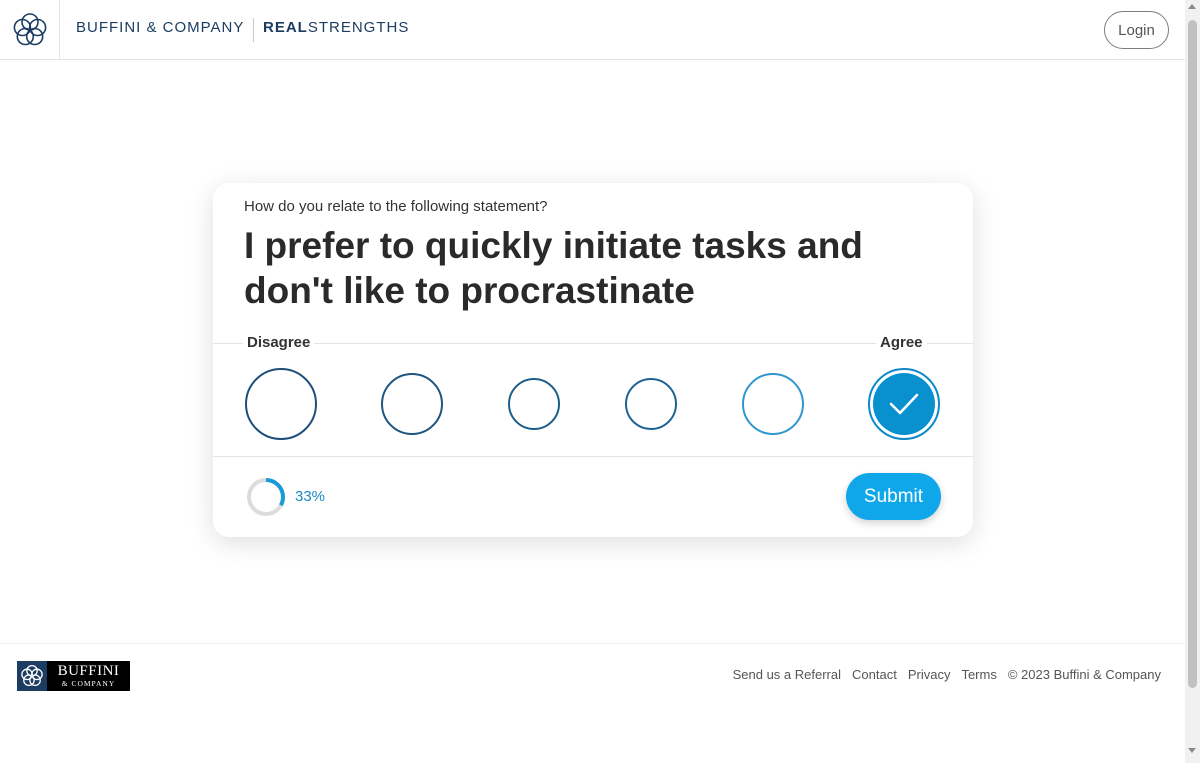 Image resolution: width=1200 pixels, height=763 pixels. Describe the element at coordinates (787, 674) in the screenshot. I see `footer-link-referral: Send us a Referral` at that location.